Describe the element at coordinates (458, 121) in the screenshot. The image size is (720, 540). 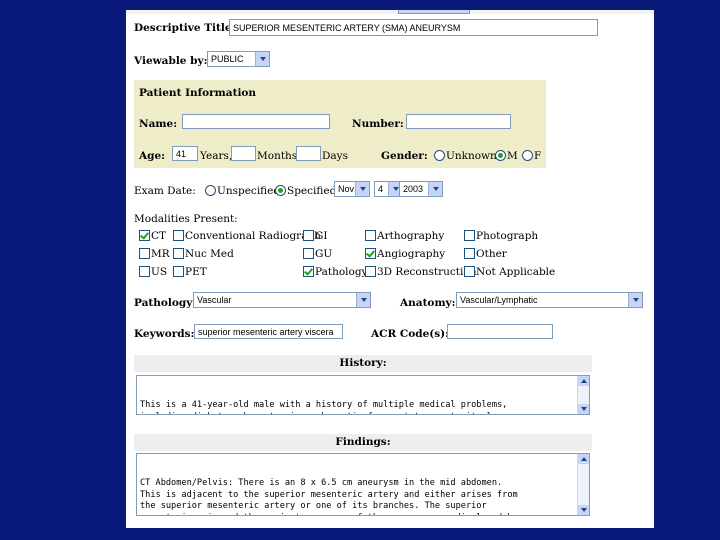
I see `number-input` at that location.